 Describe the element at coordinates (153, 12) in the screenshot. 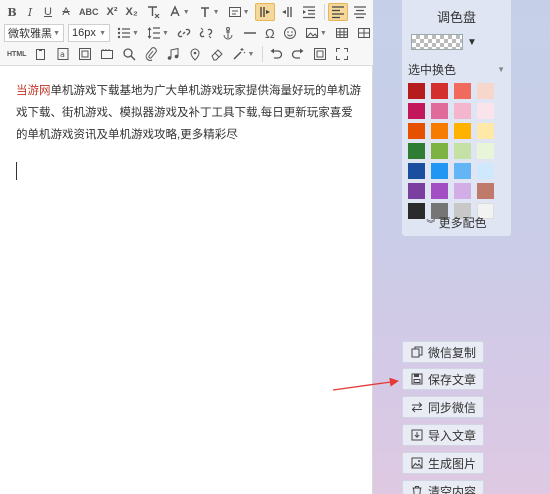

I see `clear-format-button` at that location.